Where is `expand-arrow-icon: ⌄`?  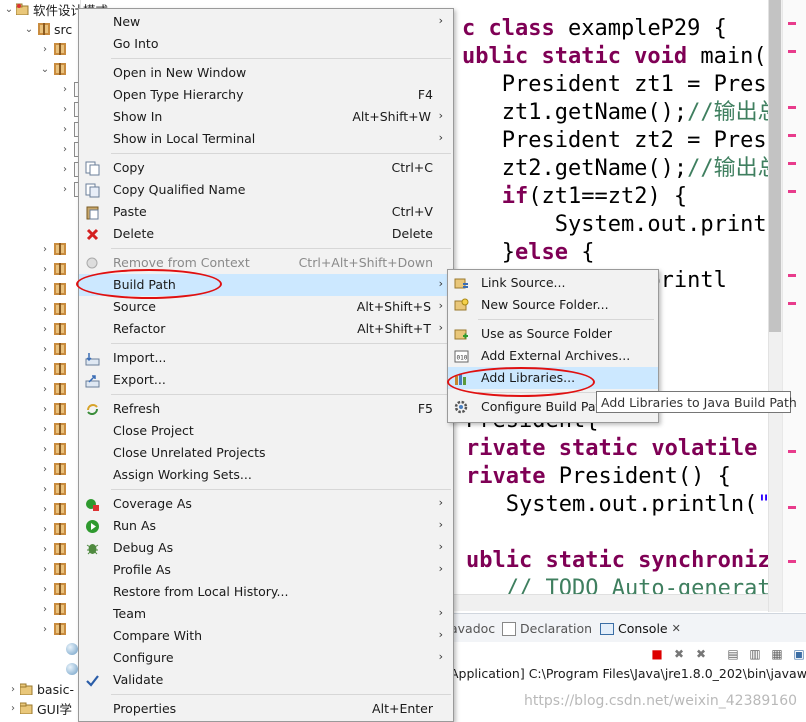
expand-arrow-icon: ⌄ is located at coordinates (45, 69).